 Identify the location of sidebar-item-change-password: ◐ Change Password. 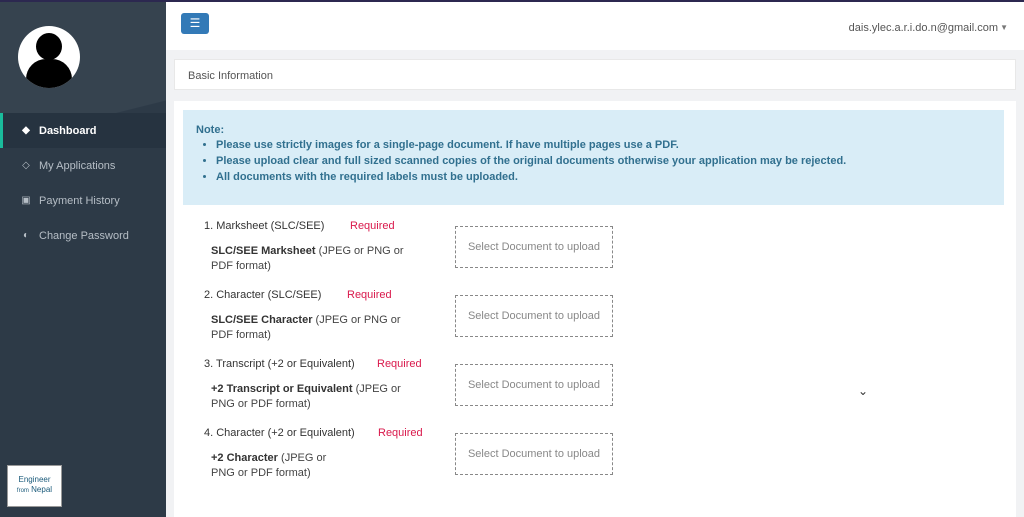
(83, 235).